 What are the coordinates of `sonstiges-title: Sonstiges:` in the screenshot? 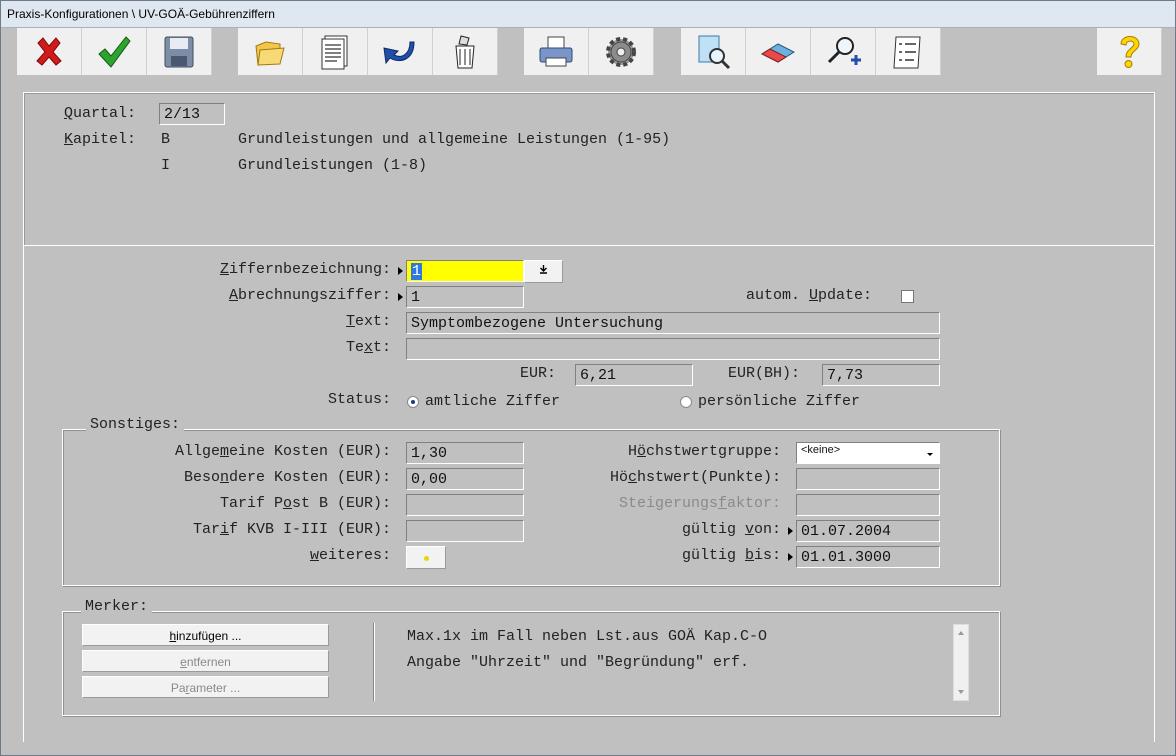 It's located at (135, 424).